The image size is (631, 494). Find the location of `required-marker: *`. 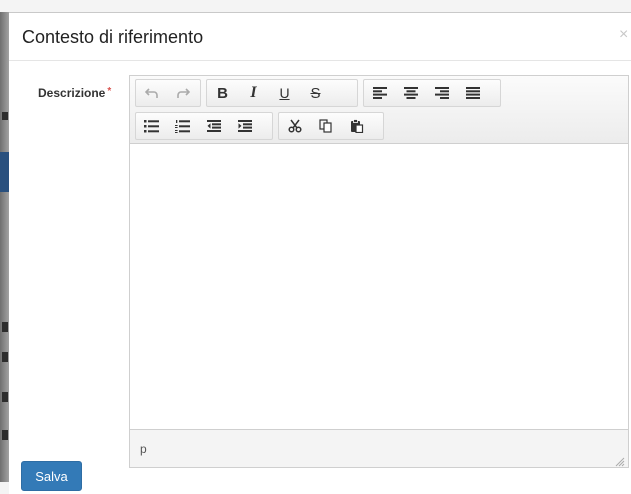

required-marker: * is located at coordinates (109, 91).